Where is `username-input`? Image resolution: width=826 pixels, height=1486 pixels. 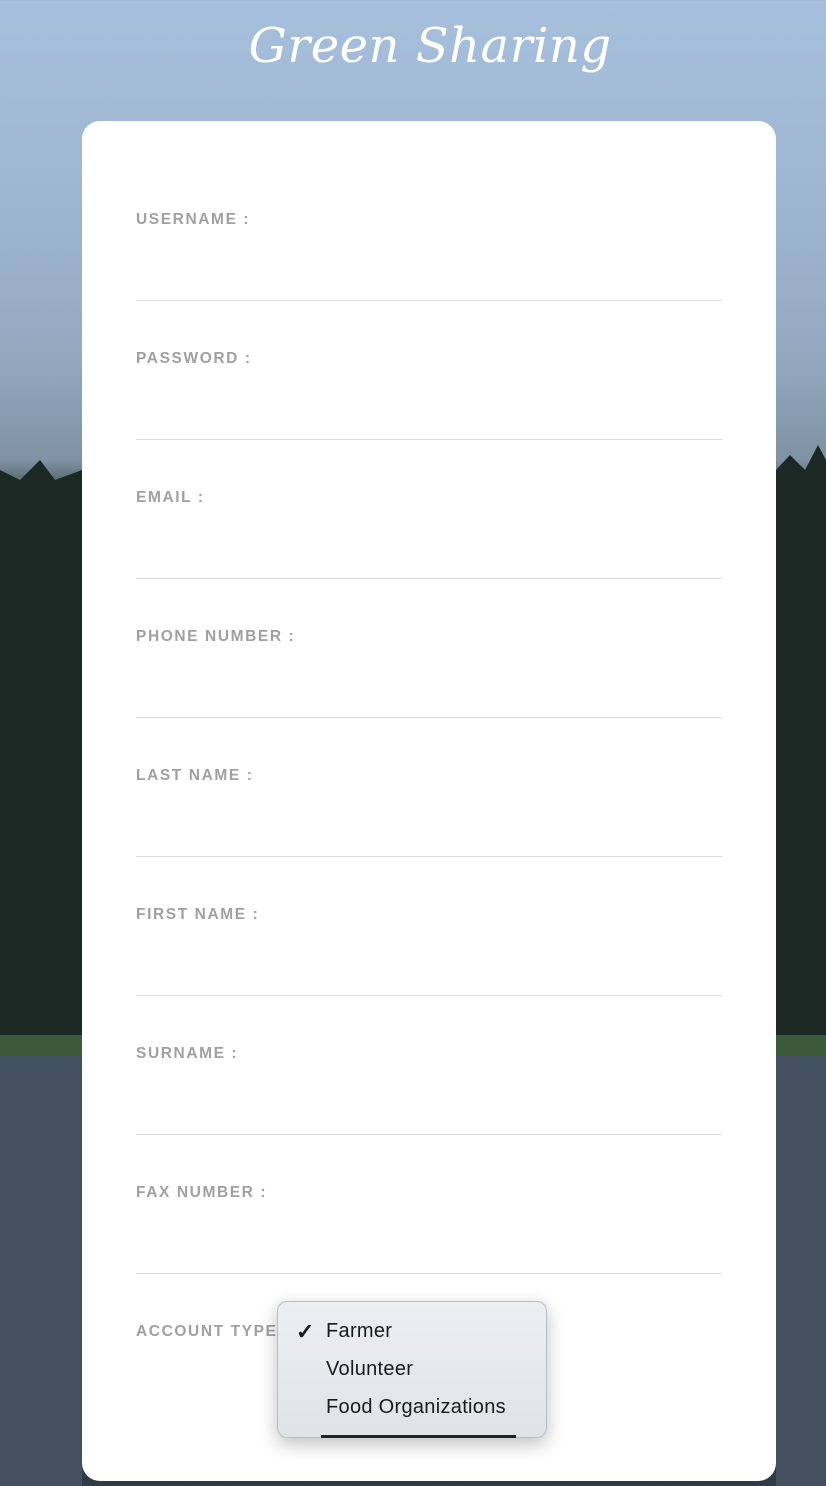
username-input is located at coordinates (429, 271).